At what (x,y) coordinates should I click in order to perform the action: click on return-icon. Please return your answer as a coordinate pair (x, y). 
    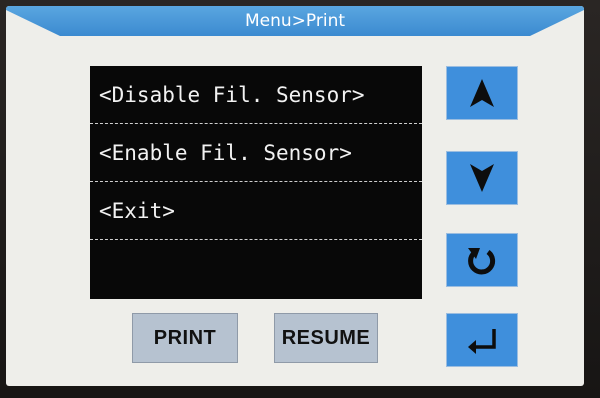
    Looking at the image, I should click on (482, 341).